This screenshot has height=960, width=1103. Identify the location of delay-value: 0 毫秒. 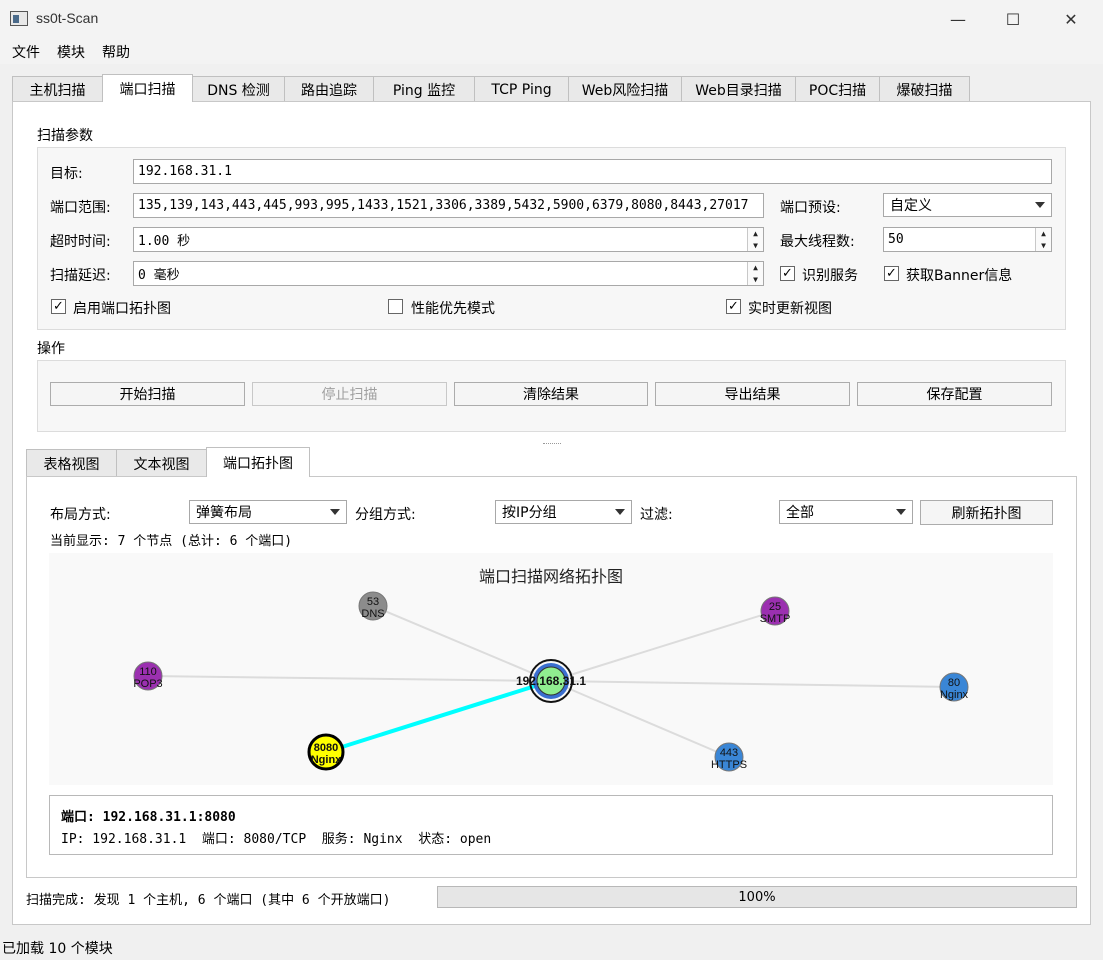
(159, 275).